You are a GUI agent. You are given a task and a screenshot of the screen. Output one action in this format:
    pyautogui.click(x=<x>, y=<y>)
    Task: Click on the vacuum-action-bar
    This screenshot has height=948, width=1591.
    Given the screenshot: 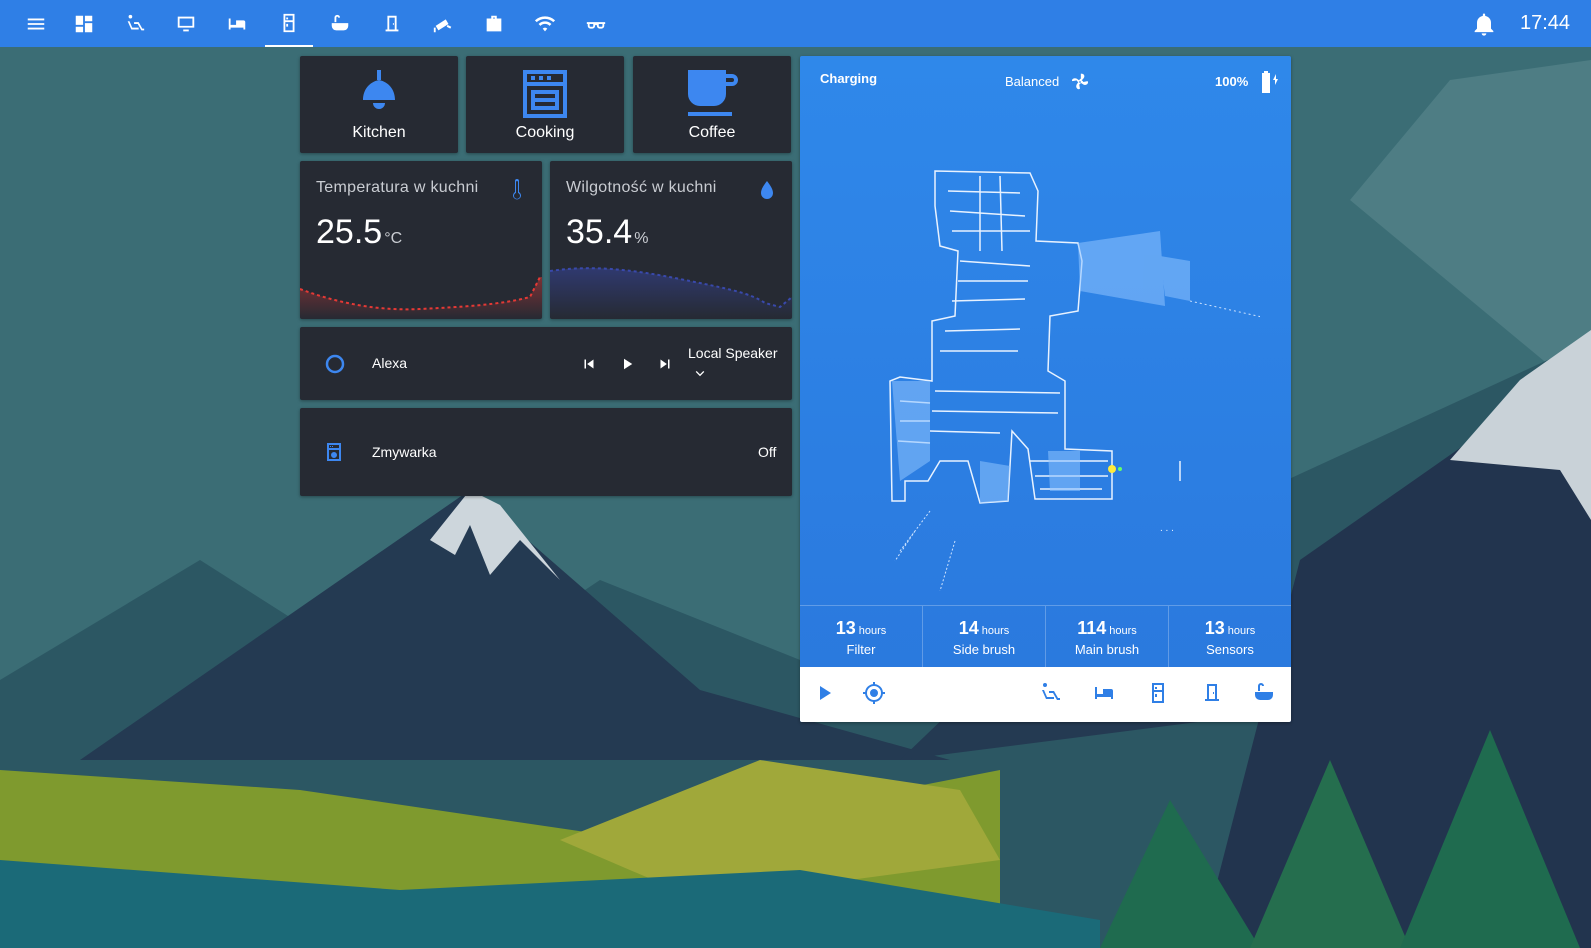 What is the action you would take?
    pyautogui.click(x=1045, y=694)
    